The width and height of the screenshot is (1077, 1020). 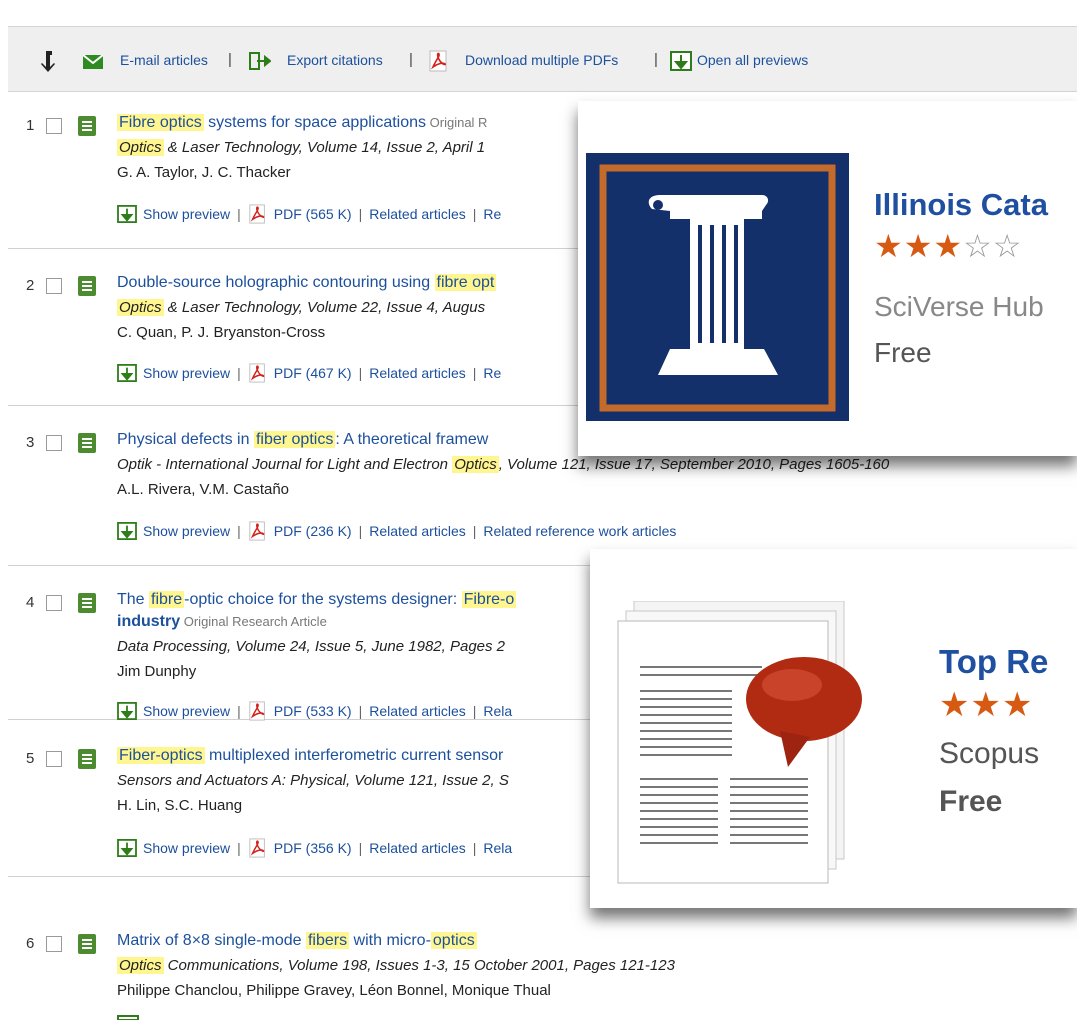 I want to click on email-articles-link: E-mail articles, so click(x=164, y=60).